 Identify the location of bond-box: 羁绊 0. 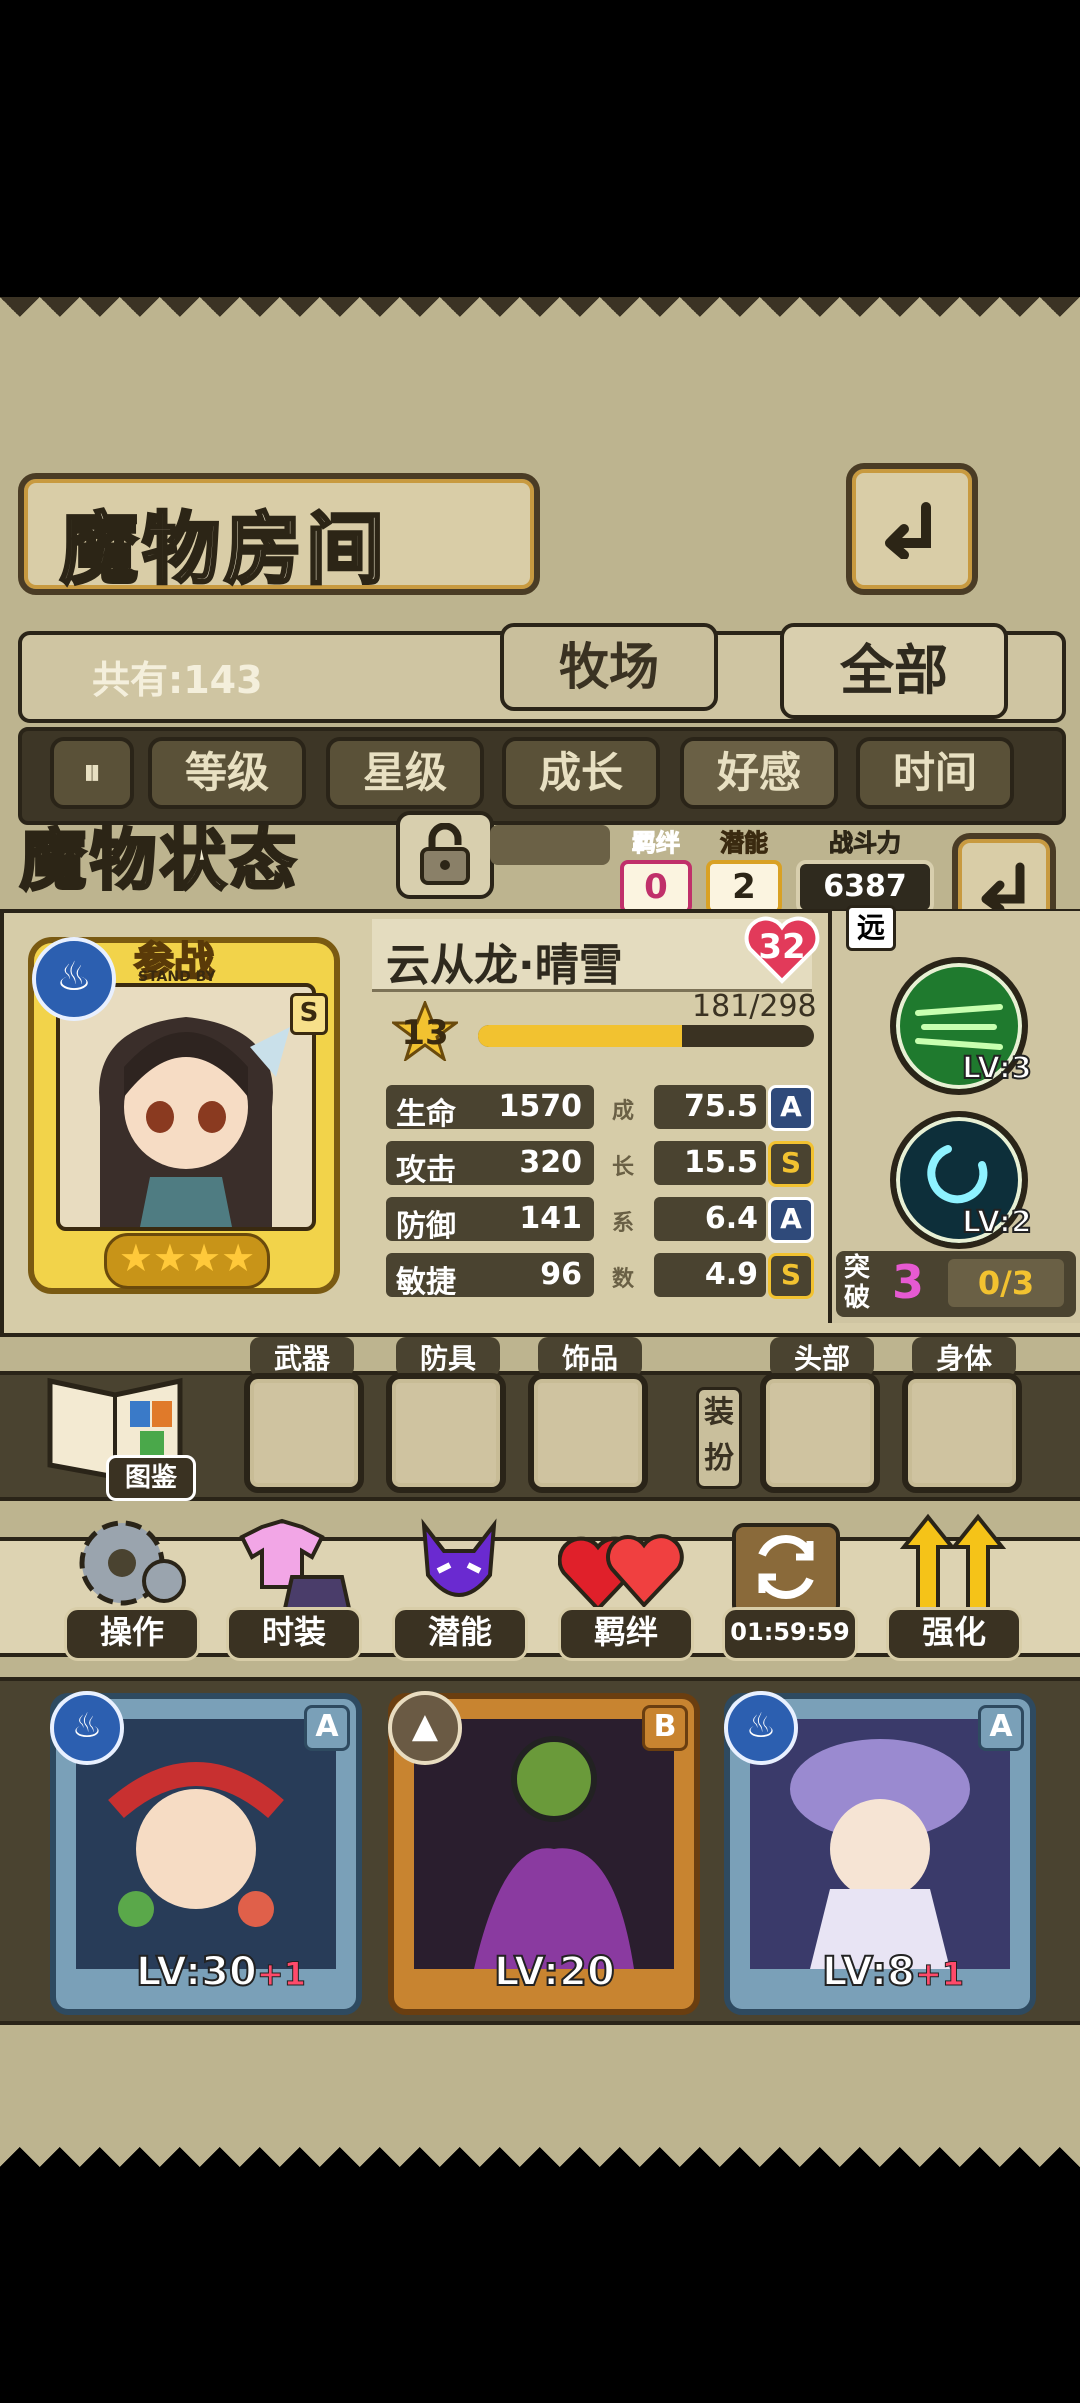
(656, 868).